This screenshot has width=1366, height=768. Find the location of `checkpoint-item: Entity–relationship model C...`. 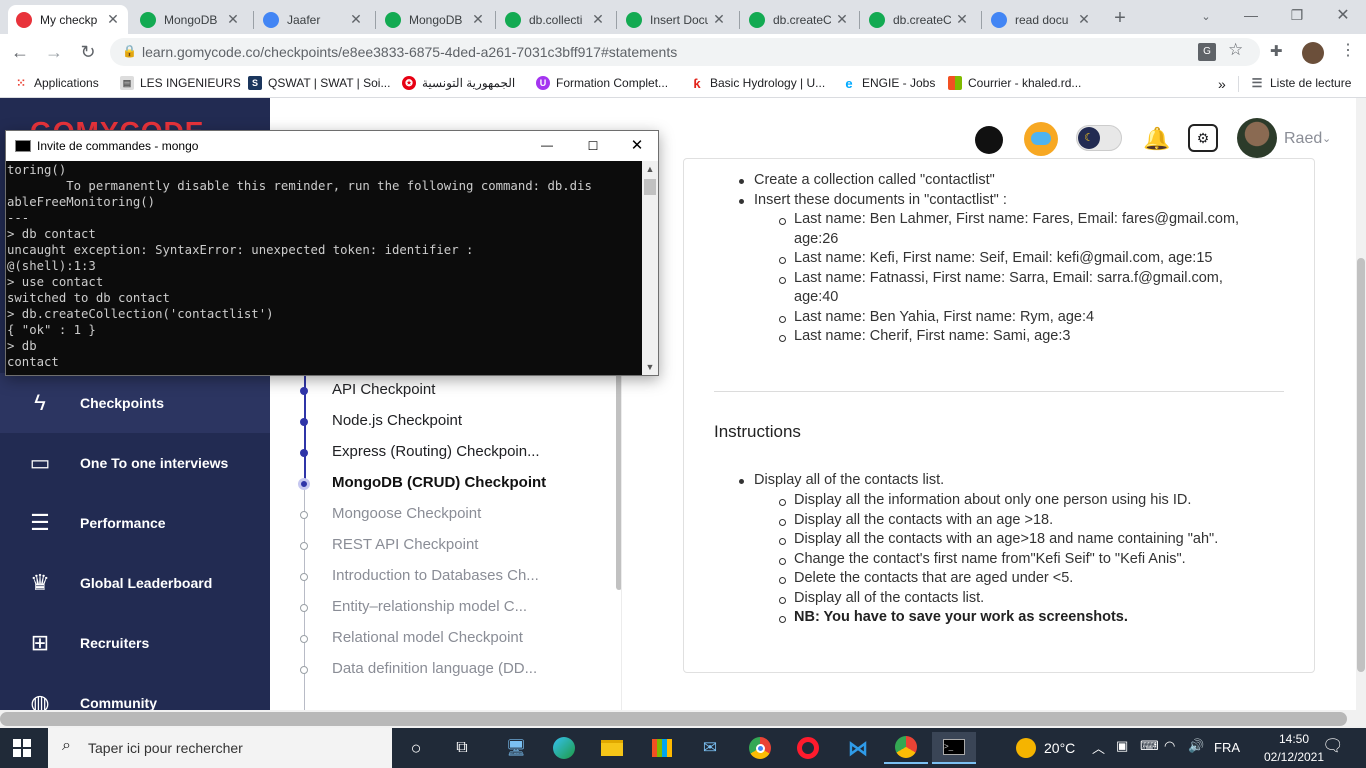

checkpoint-item: Entity–relationship model C... is located at coordinates (429, 606).